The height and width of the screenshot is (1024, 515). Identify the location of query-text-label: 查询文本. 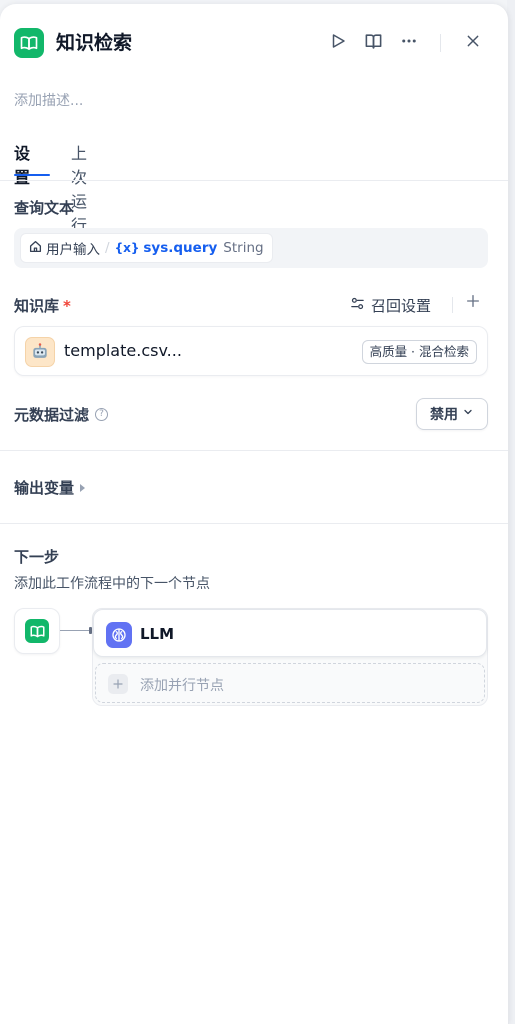
(44, 208).